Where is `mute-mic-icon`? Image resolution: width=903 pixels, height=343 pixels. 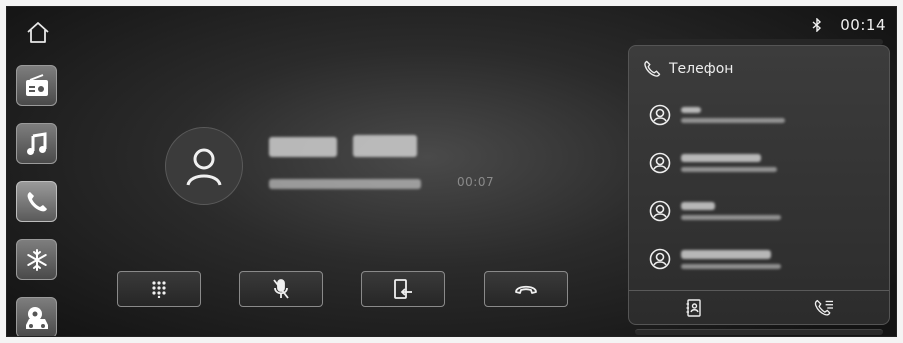
mute-mic-icon is located at coordinates (281, 289).